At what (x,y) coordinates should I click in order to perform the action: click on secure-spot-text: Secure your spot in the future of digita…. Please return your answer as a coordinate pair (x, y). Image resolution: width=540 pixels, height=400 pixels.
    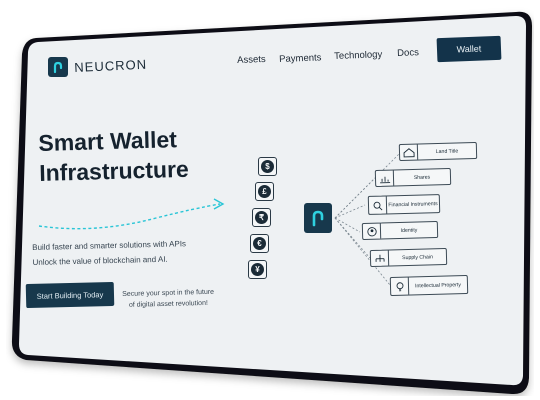
    Looking at the image, I should click on (168, 299).